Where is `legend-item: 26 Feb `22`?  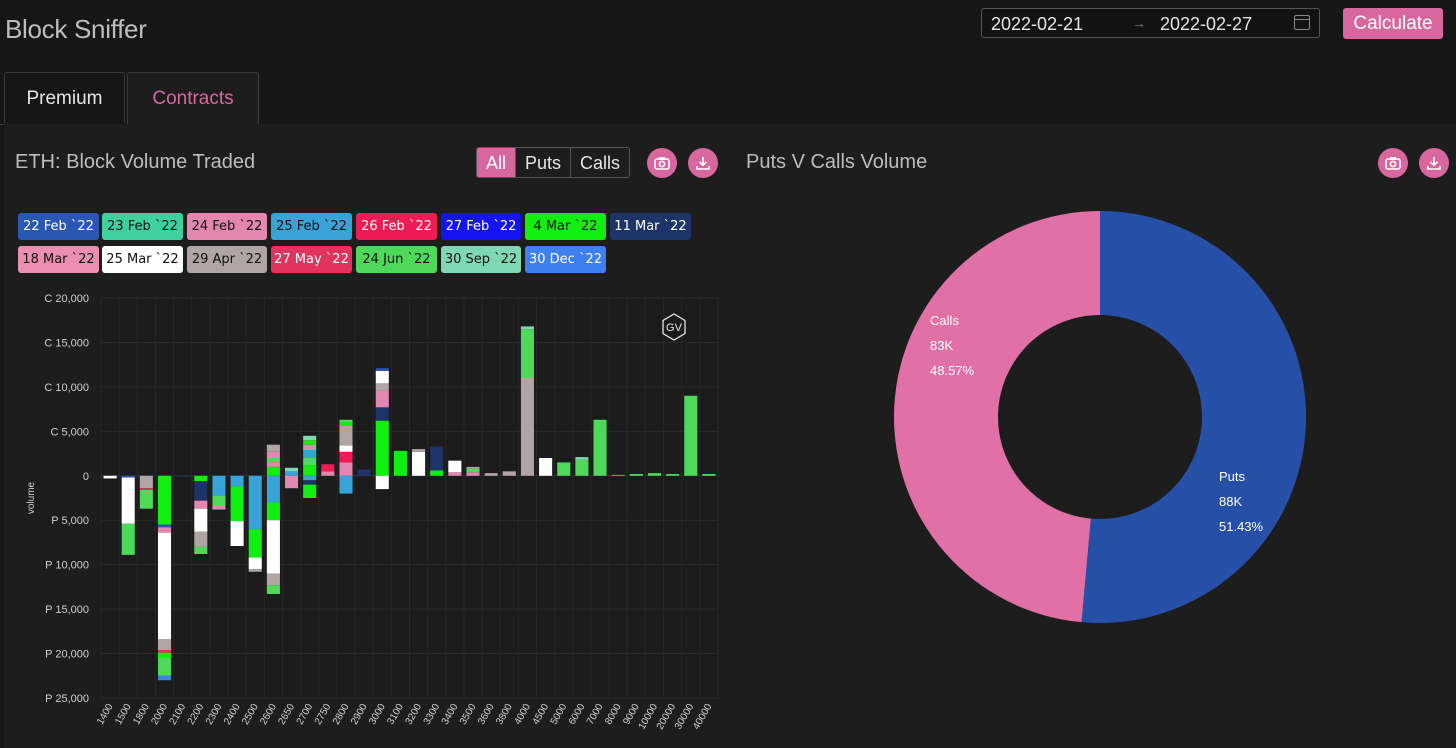
legend-item: 26 Feb `22 is located at coordinates (396, 226).